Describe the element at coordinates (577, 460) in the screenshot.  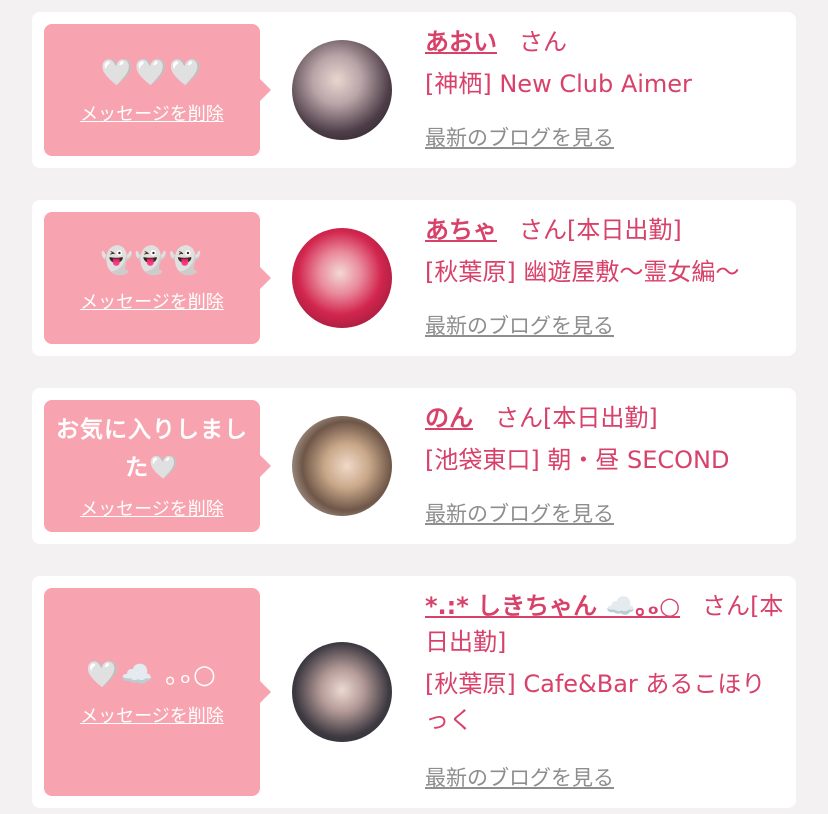
I see `shop-name: [池袋東口] 朝・昼 SECOND` at that location.